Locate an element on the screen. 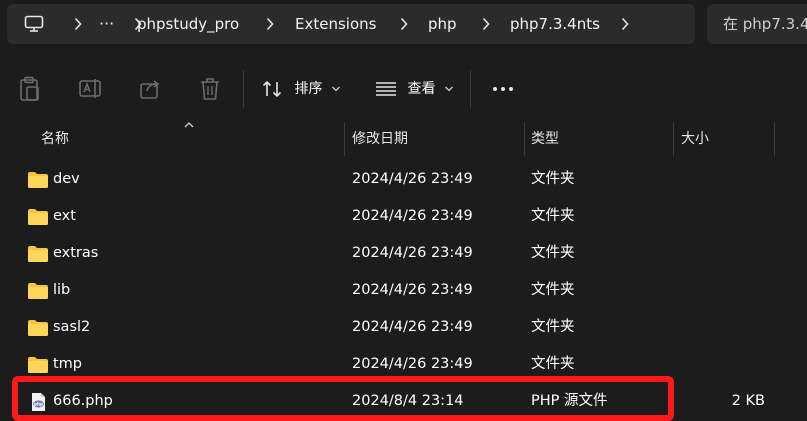 Image resolution: width=807 pixels, height=421 pixels. svg-text: php is located at coordinates (38, 404).